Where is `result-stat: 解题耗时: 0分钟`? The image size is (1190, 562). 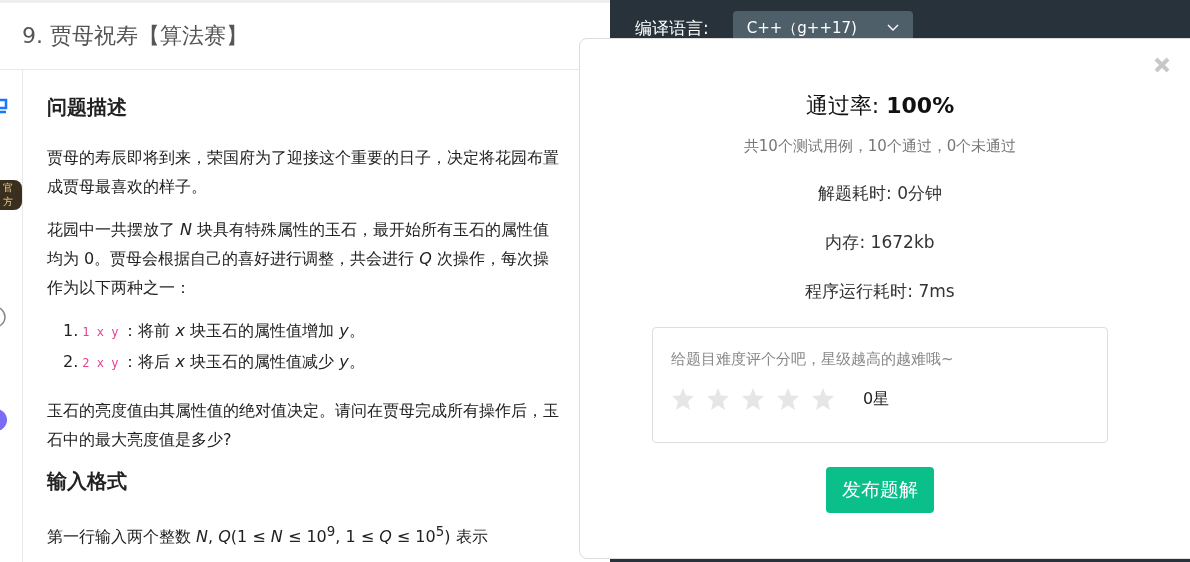 result-stat: 解题耗时: 0分钟 is located at coordinates (880, 193).